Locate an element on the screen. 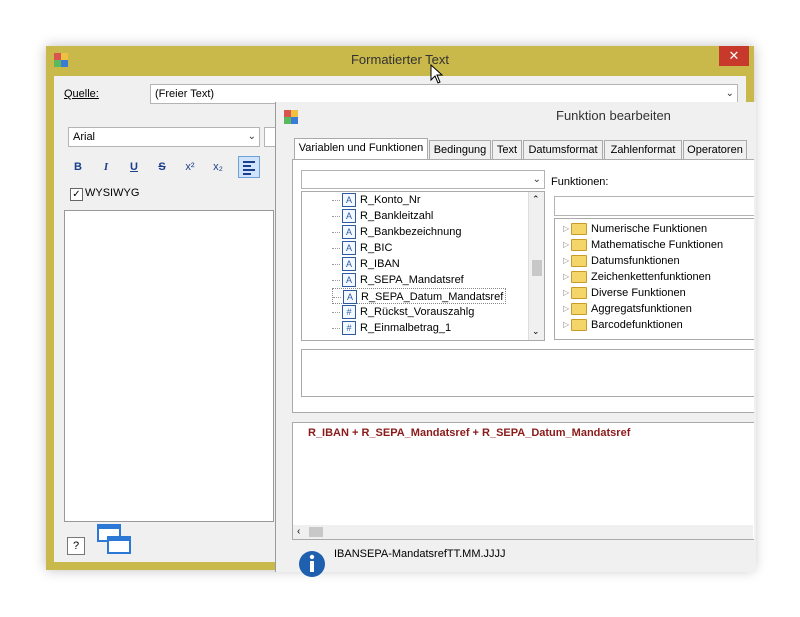 Image resolution: width=800 pixels, height=617 pixels. help-icon: ? is located at coordinates (76, 546).